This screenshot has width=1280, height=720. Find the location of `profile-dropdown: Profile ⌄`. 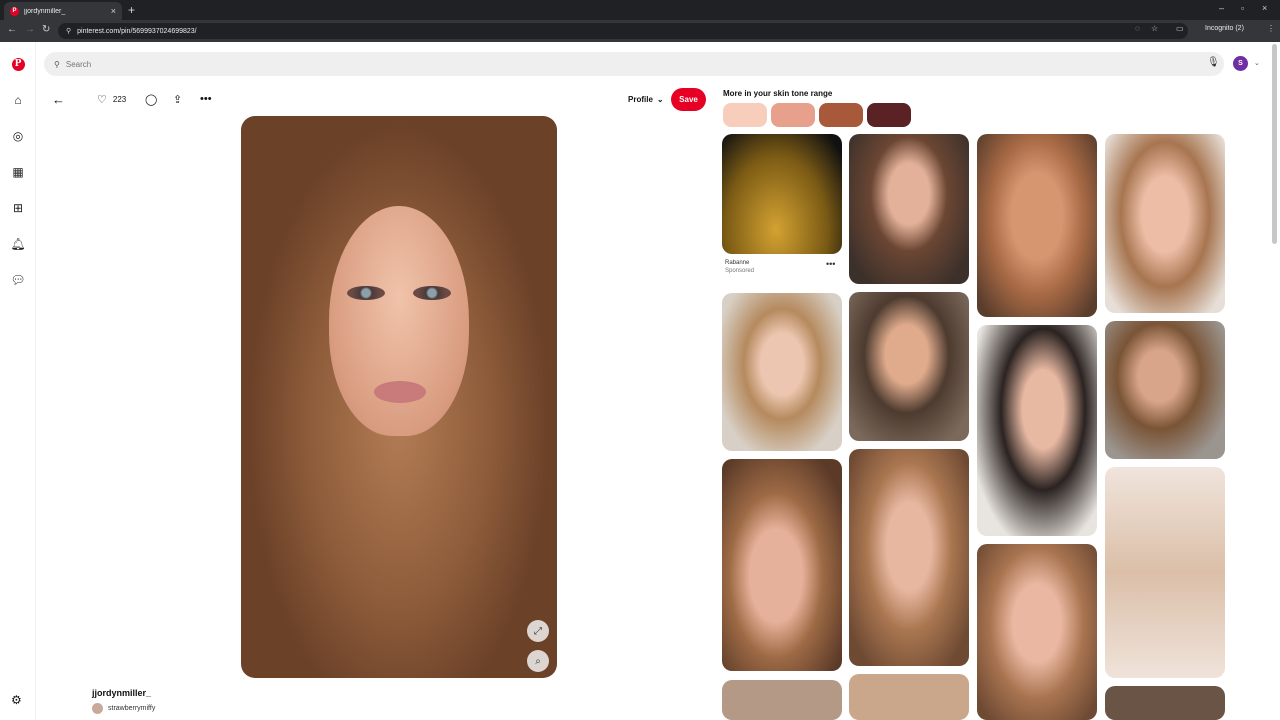

profile-dropdown: Profile ⌄ is located at coordinates (646, 99).